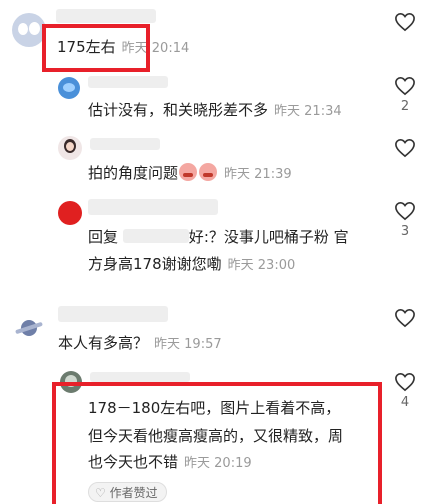 The height and width of the screenshot is (504, 421). What do you see at coordinates (155, 236) in the screenshot?
I see `reply-username` at bounding box center [155, 236].